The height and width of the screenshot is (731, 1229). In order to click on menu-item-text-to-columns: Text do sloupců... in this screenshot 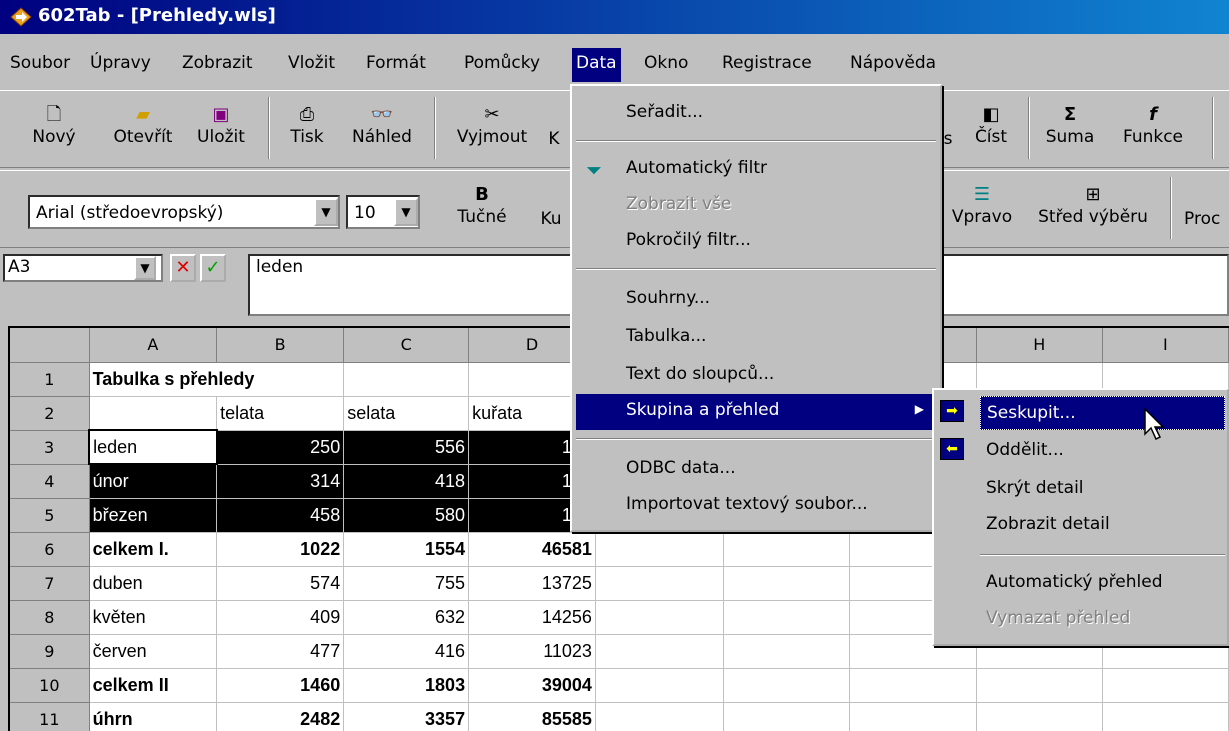, I will do `click(756, 376)`.